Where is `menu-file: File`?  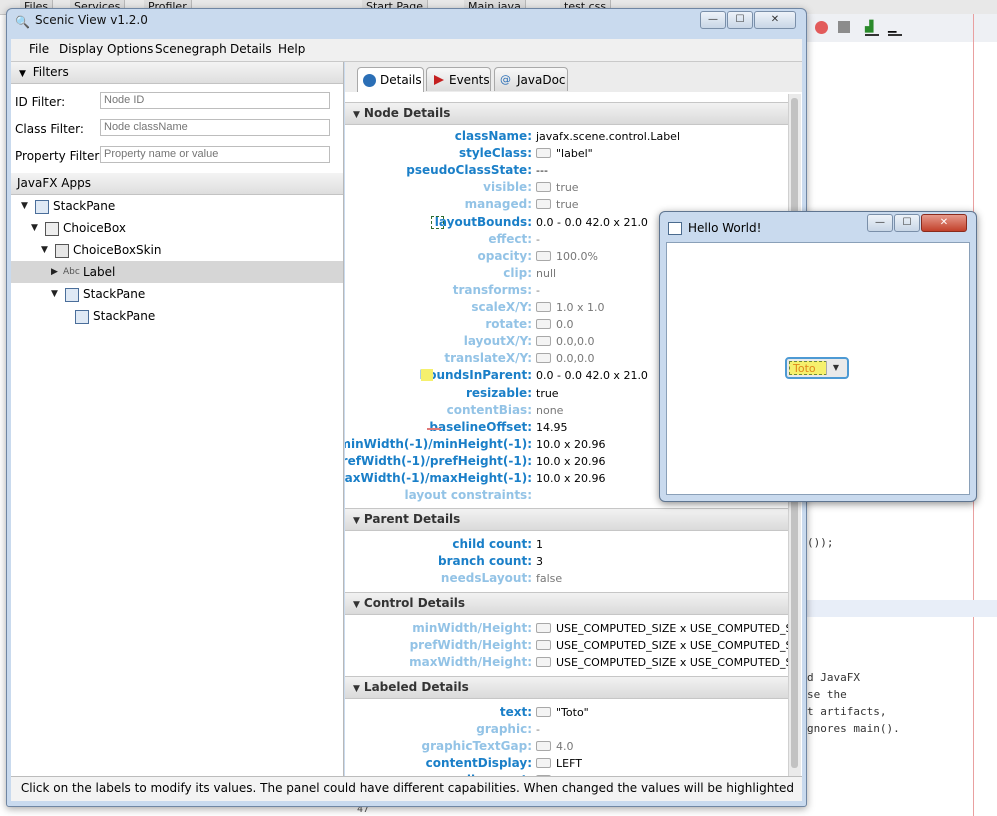 menu-file: File is located at coordinates (39, 49).